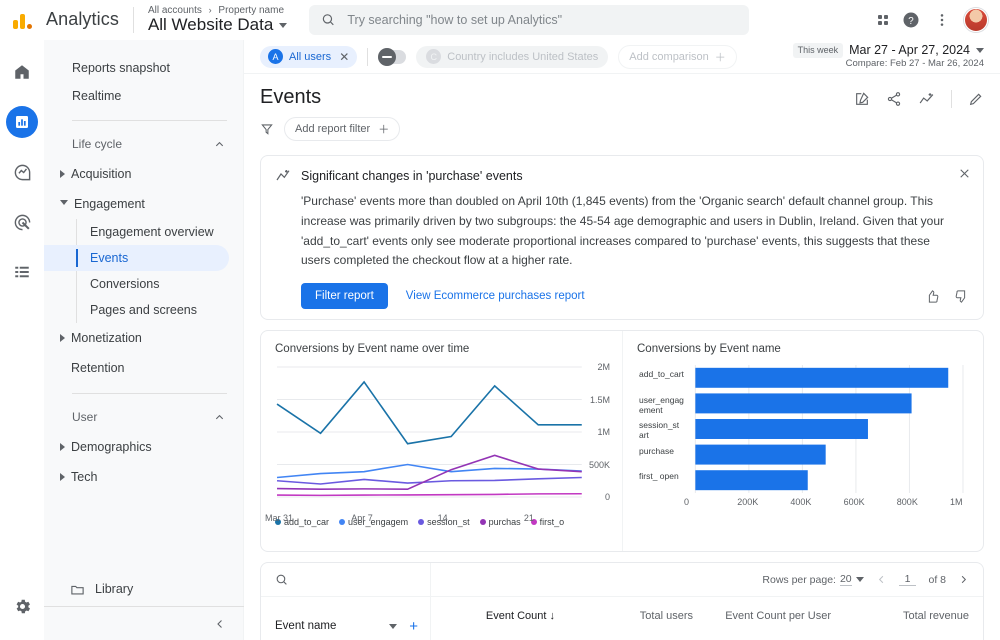  Describe the element at coordinates (937, 579) in the screenshot. I see `page-total: of 8` at that location.